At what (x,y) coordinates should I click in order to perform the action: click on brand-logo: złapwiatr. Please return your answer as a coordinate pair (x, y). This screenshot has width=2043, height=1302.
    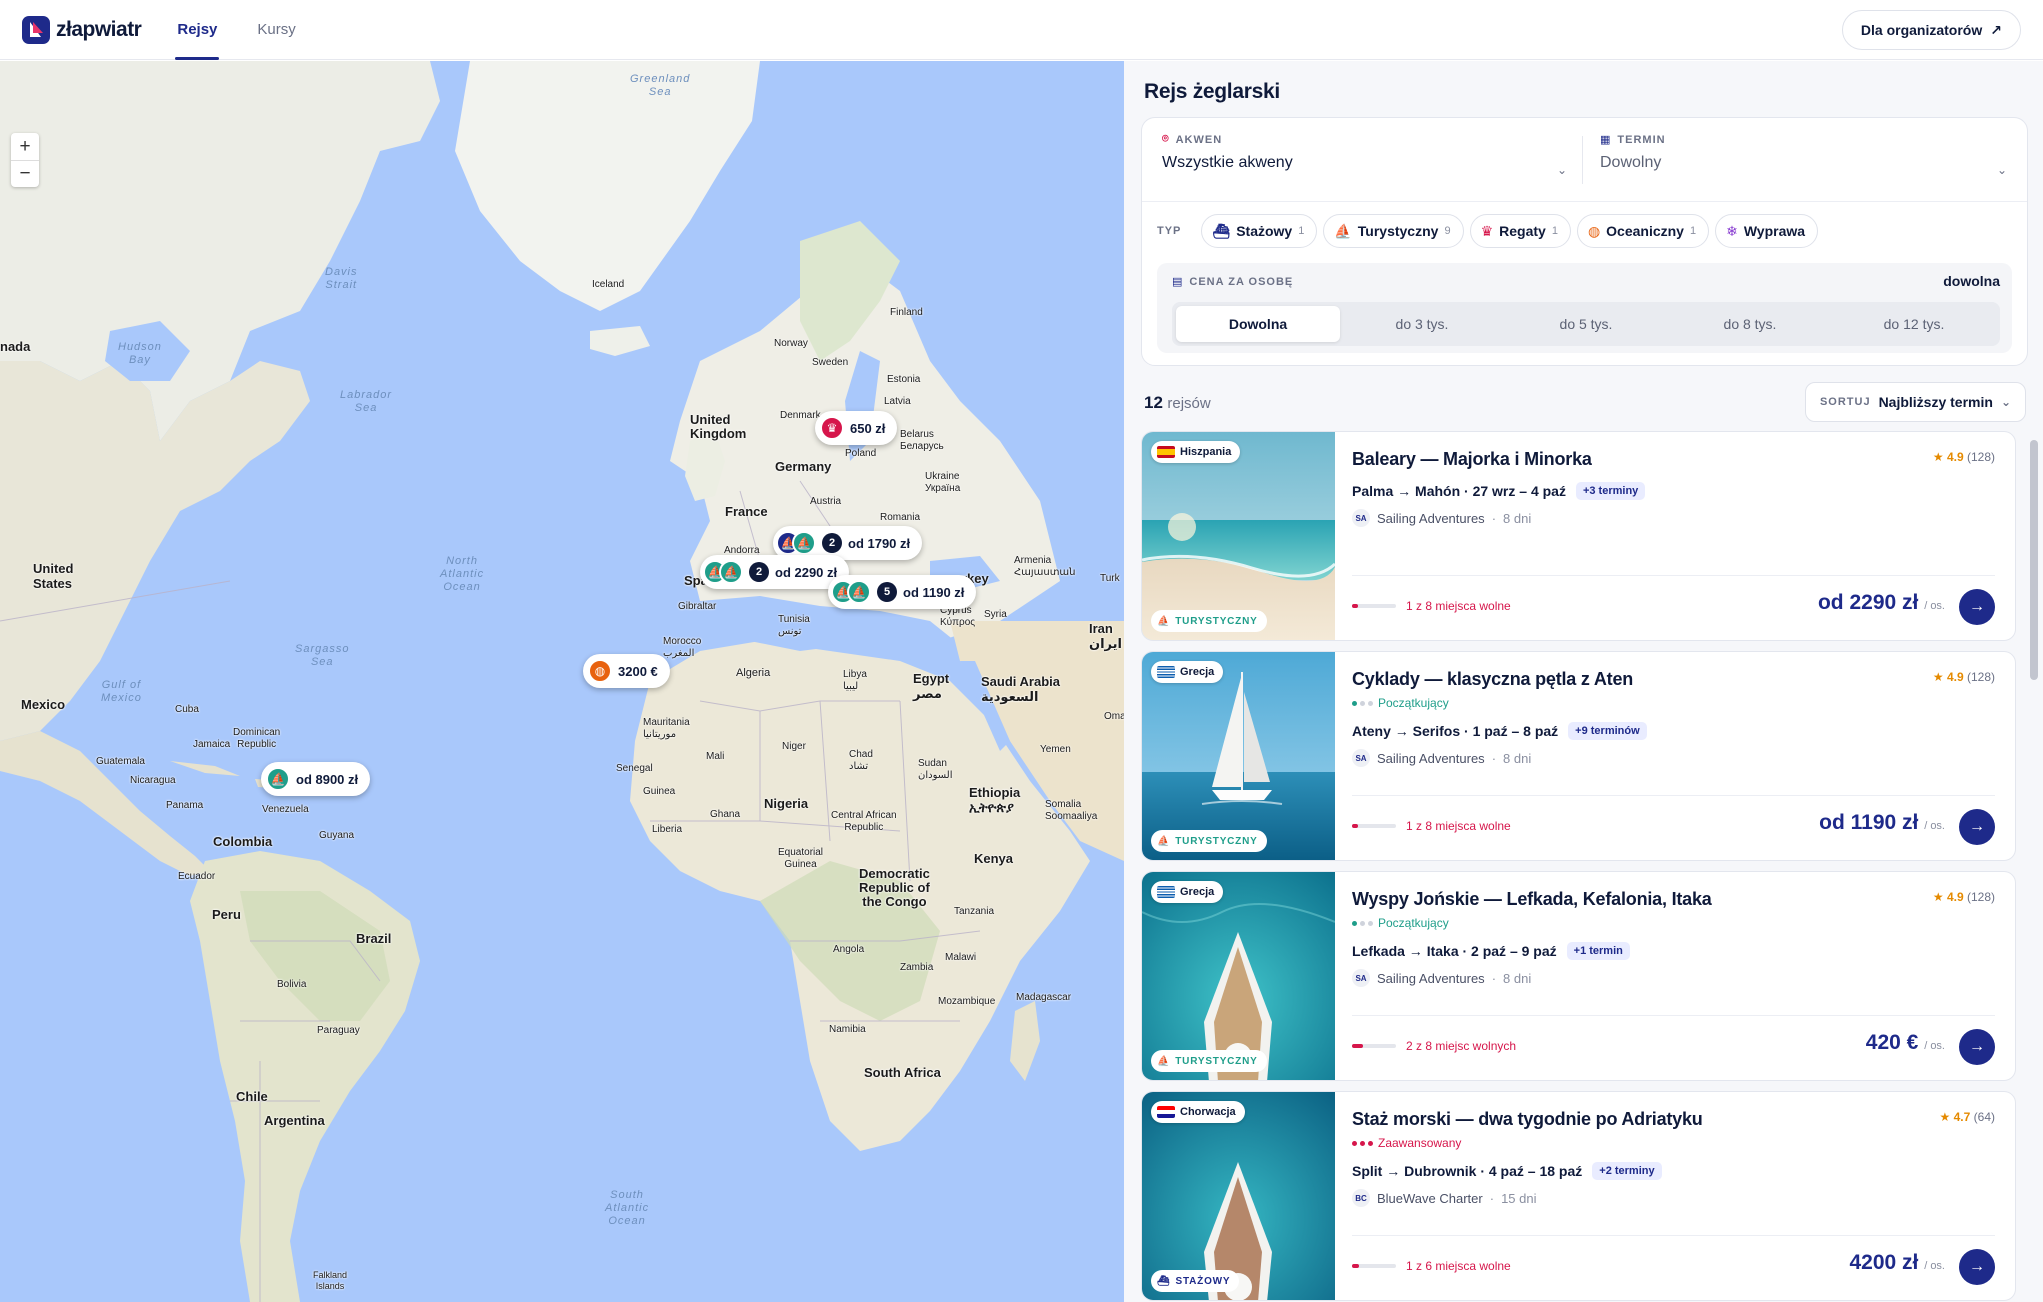
    Looking at the image, I should click on (82, 29).